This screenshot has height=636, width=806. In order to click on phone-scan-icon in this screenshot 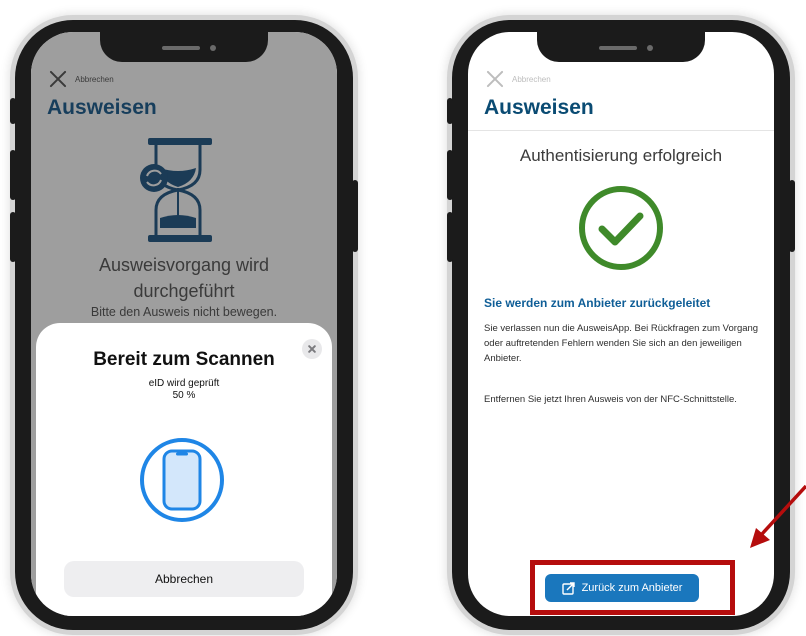, I will do `click(182, 480)`.